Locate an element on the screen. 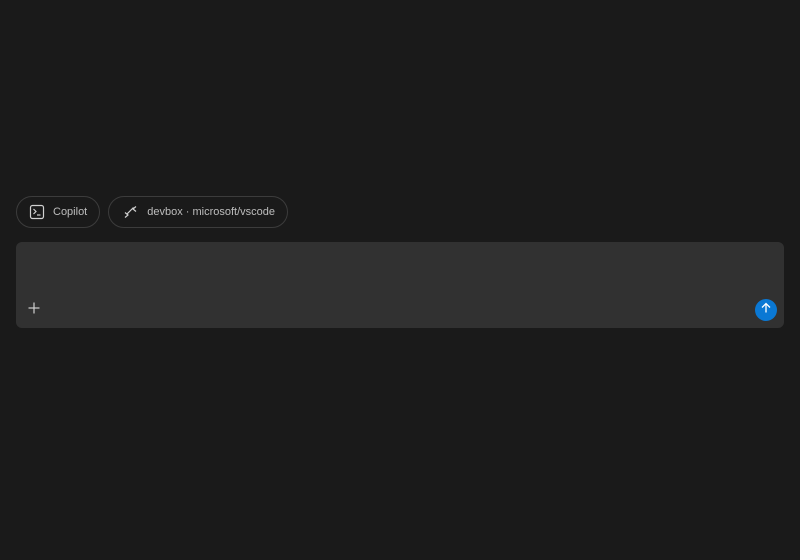 This screenshot has width=800, height=560. agent-chip: Copilot is located at coordinates (58, 212).